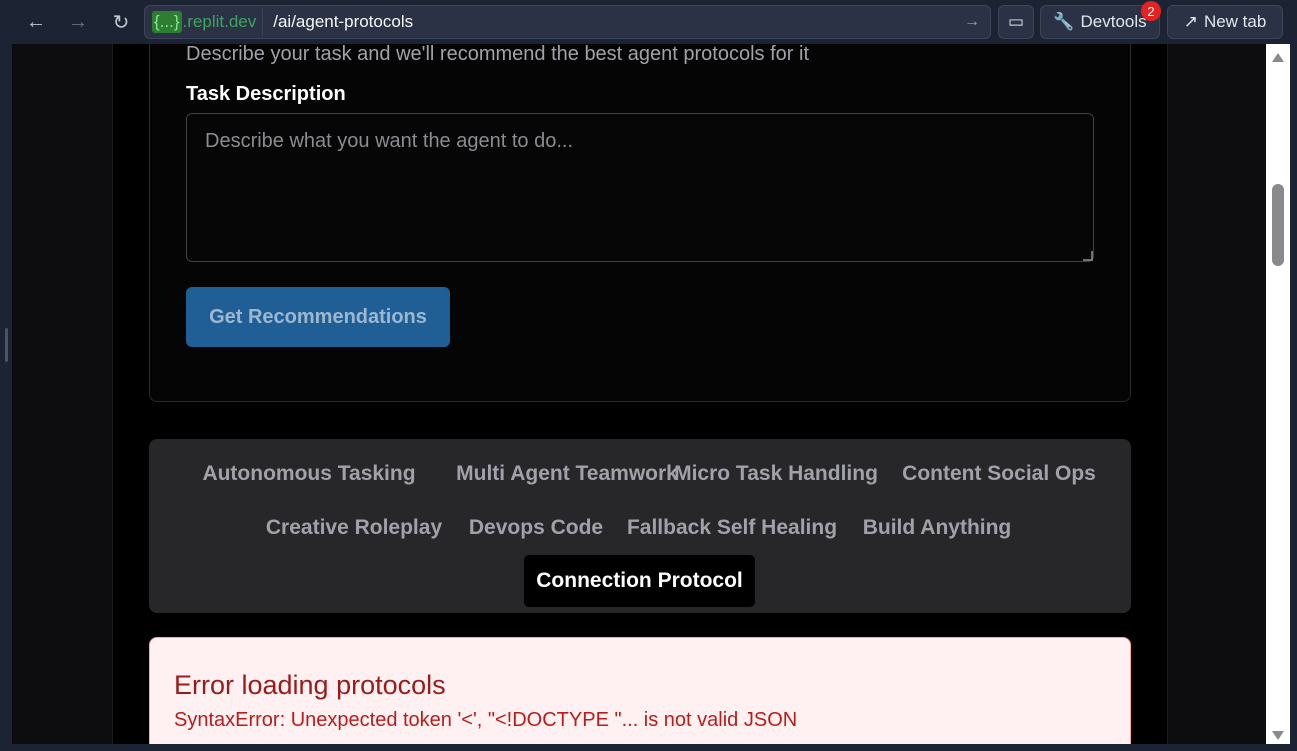 Image resolution: width=1297 pixels, height=751 pixels. What do you see at coordinates (219, 21) in the screenshot?
I see `domain-text: .replit.dev` at bounding box center [219, 21].